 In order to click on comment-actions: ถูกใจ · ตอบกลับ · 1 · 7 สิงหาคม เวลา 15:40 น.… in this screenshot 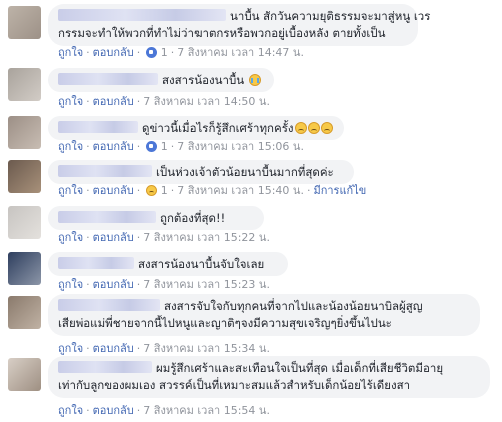, I will do `click(212, 190)`.